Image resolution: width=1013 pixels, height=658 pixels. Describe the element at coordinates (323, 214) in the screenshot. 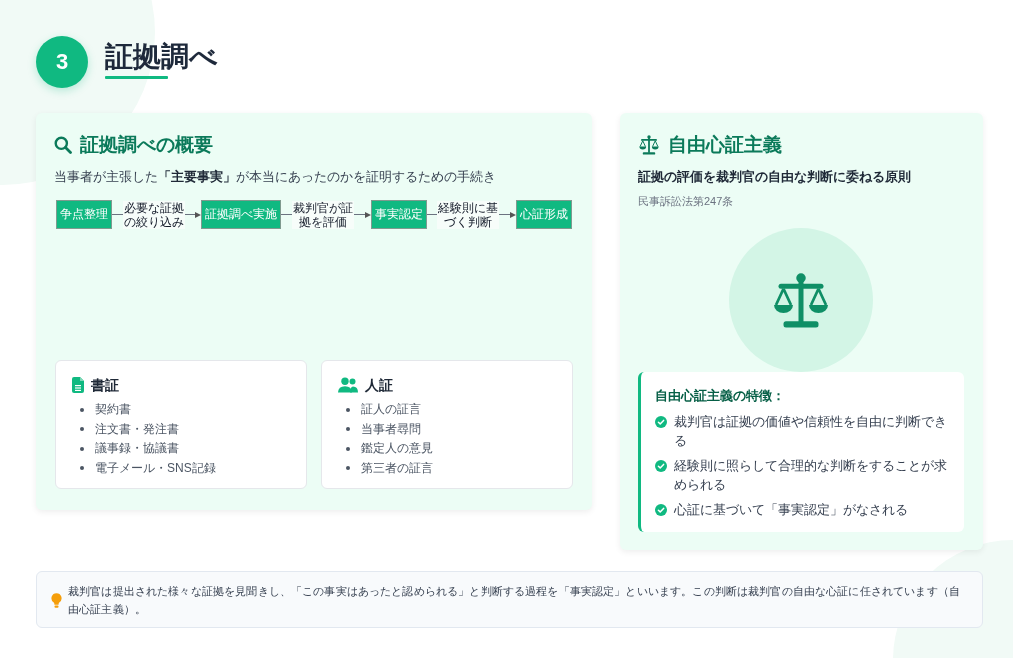

I see `flow-edge-label: 裁判官が証拠を評価` at that location.